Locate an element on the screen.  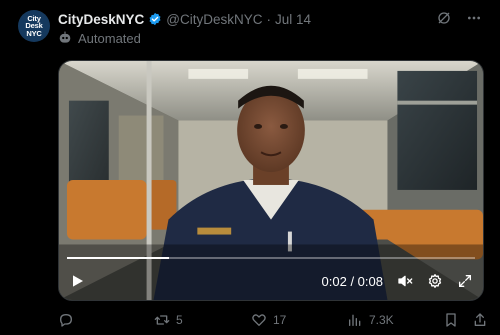
retweet-icon is located at coordinates (162, 320).